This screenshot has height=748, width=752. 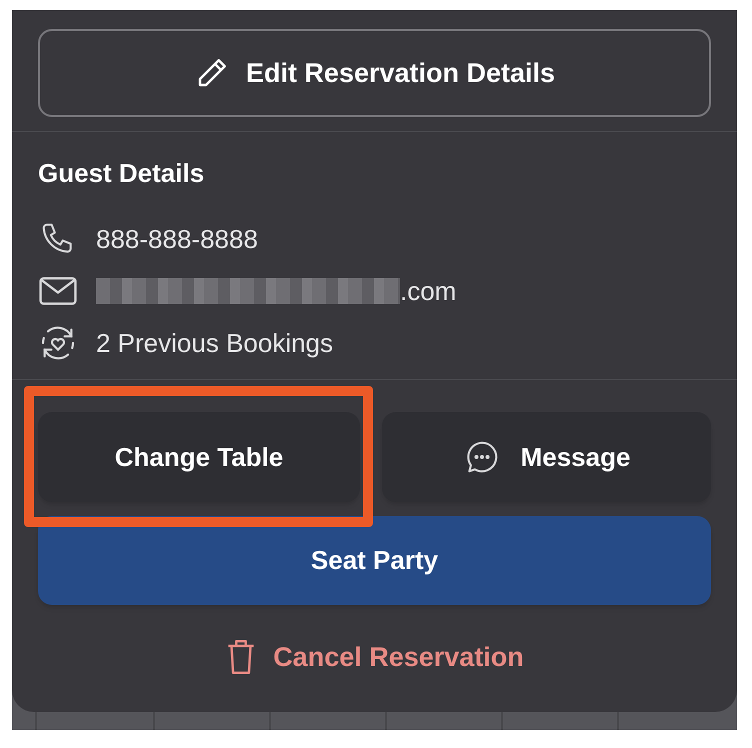 What do you see at coordinates (428, 291) in the screenshot?
I see `email-address: .com` at bounding box center [428, 291].